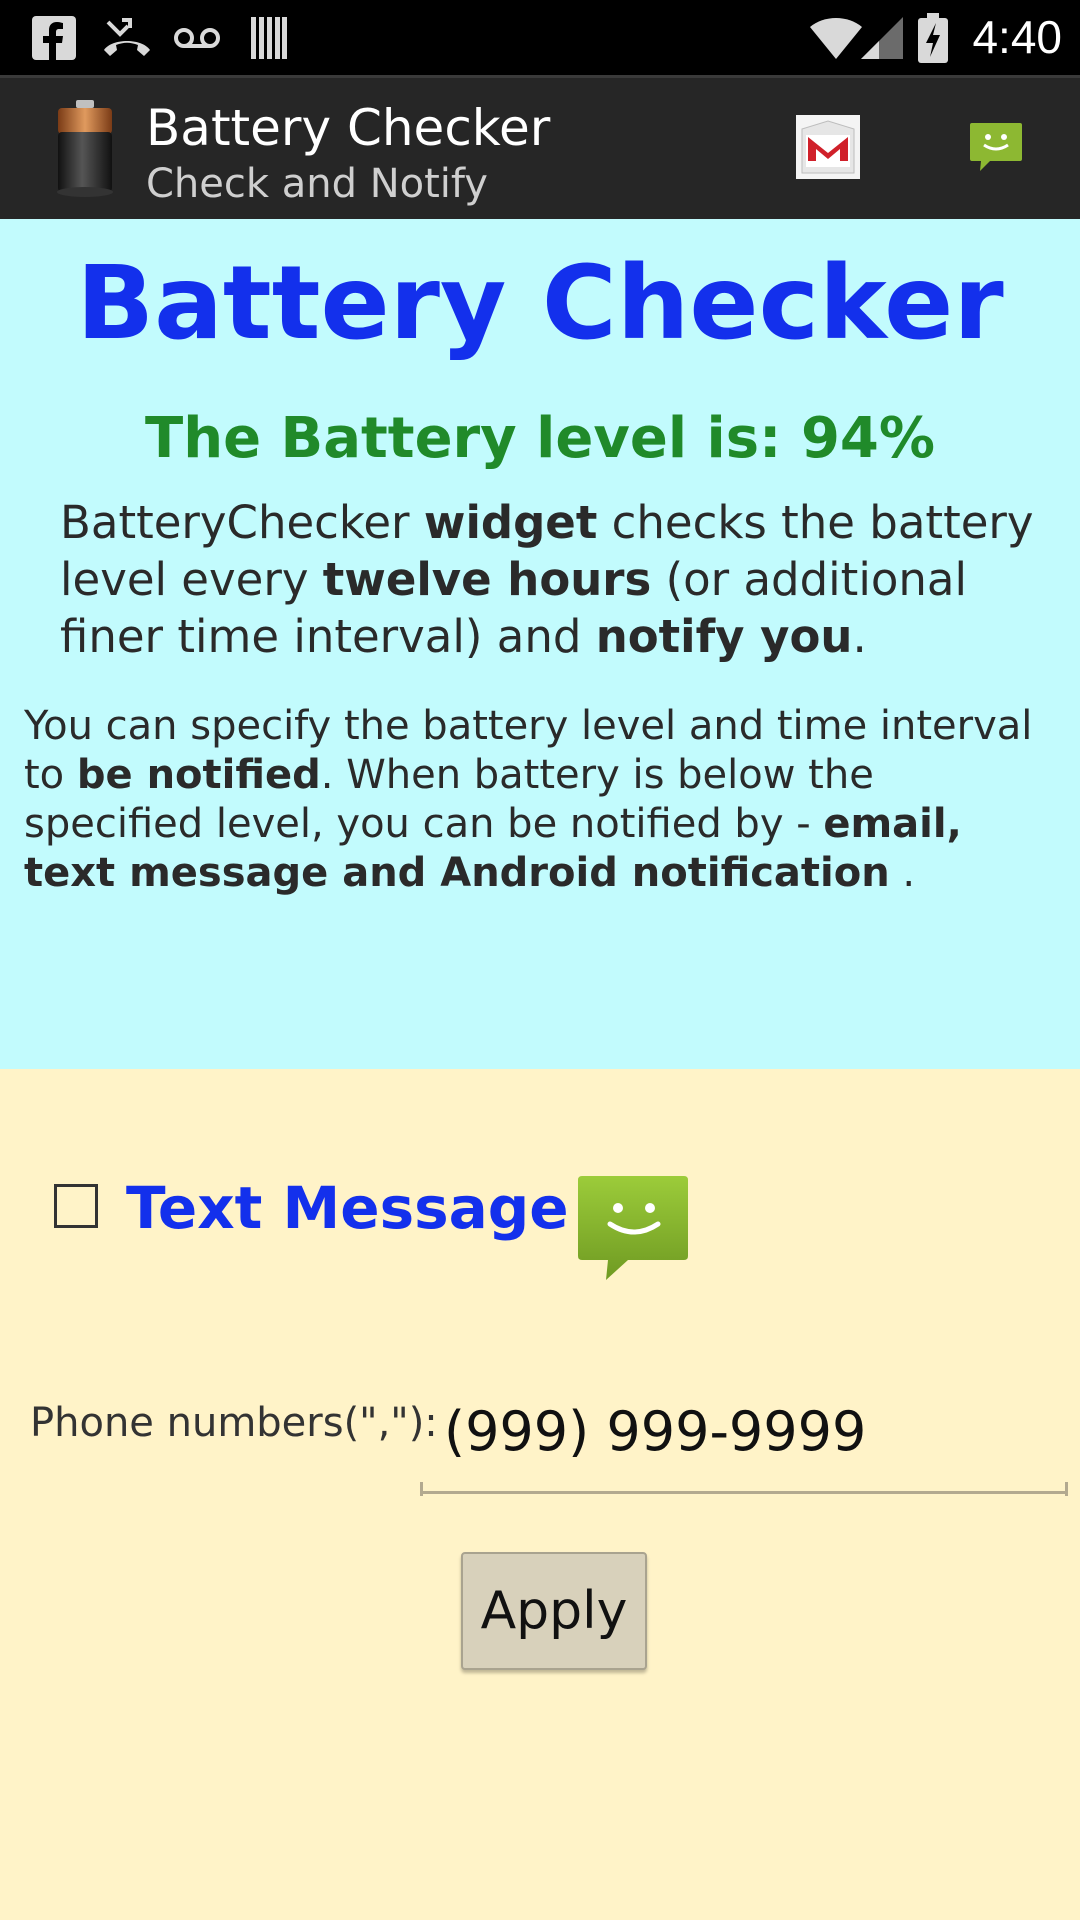  I want to click on wifi-icon, so click(836, 37).